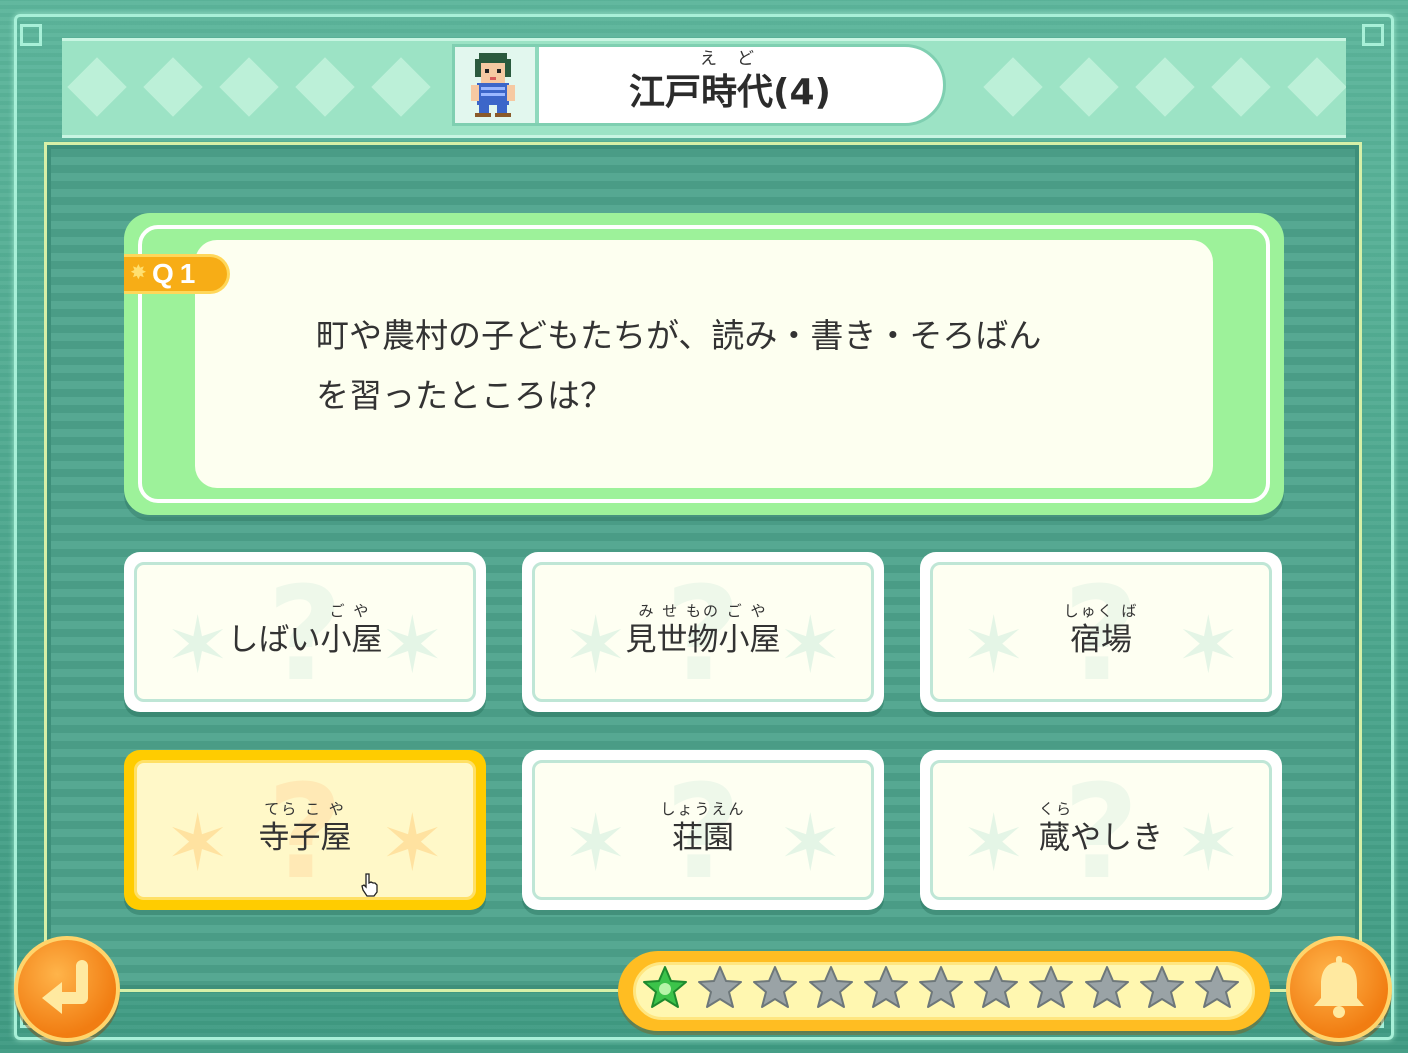 The height and width of the screenshot is (1053, 1408). I want to click on answer-button-kurayashiki: ? ✶ ✶ くら 蔵やしき, so click(1101, 830).